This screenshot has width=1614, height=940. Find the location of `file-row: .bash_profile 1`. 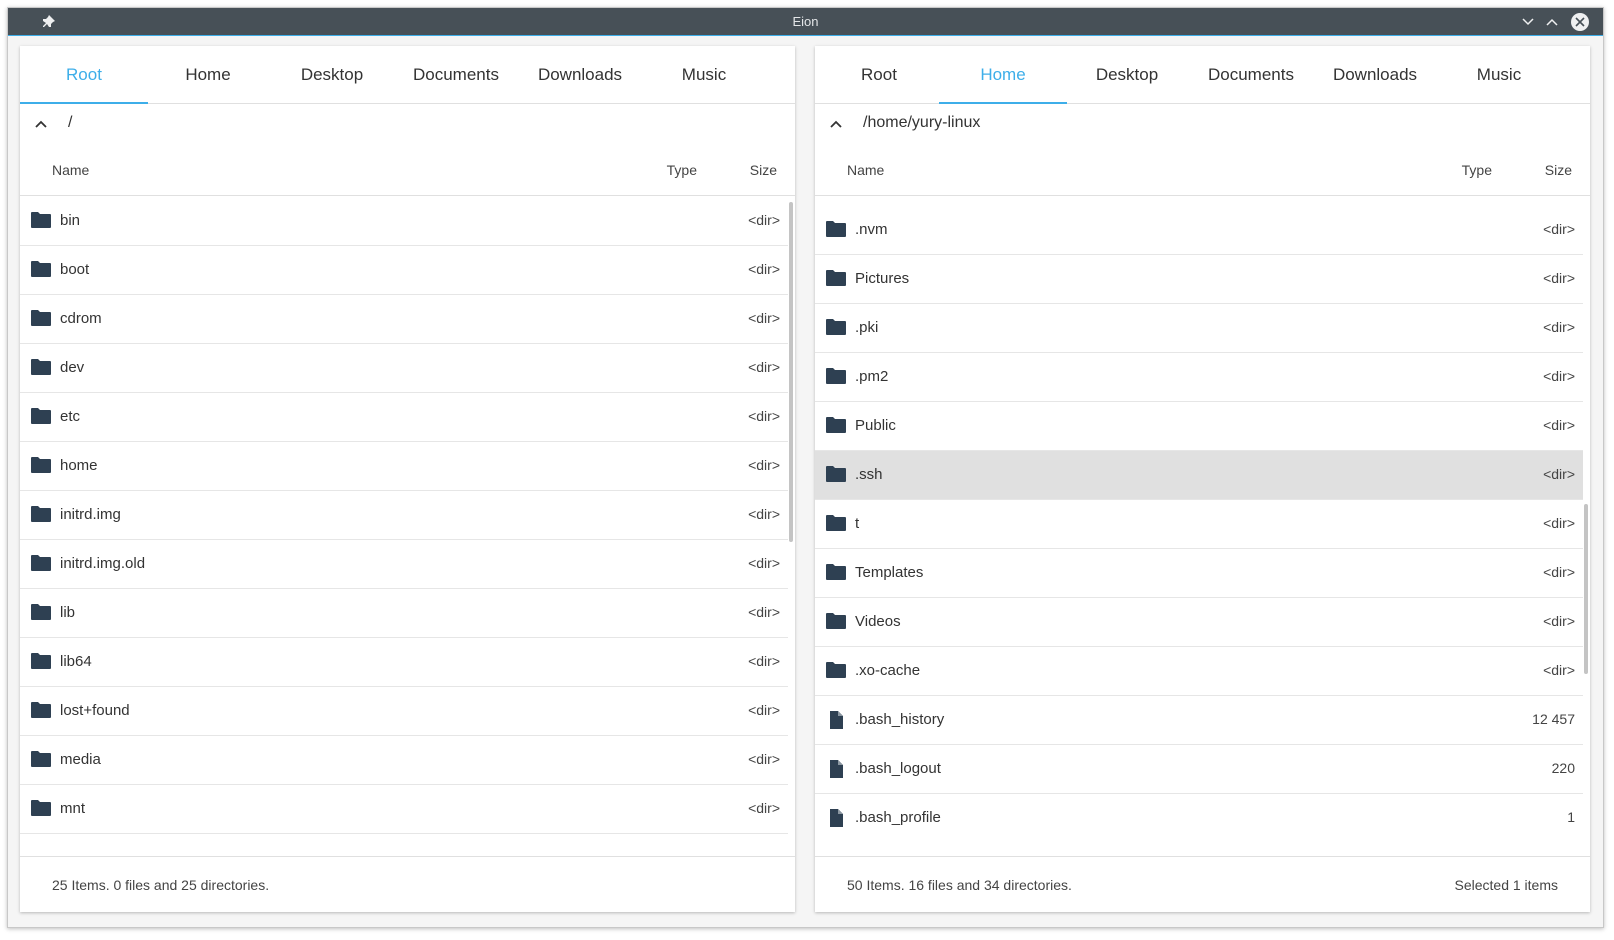

file-row: .bash_profile 1 is located at coordinates (1199, 814).